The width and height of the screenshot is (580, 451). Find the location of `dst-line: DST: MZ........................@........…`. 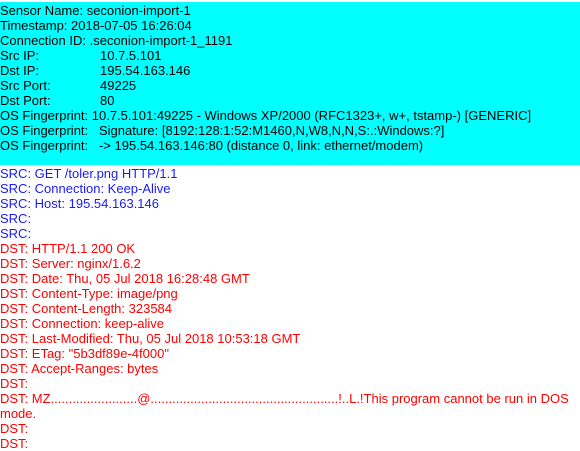

dst-line: DST: MZ........................@........… is located at coordinates (284, 406).